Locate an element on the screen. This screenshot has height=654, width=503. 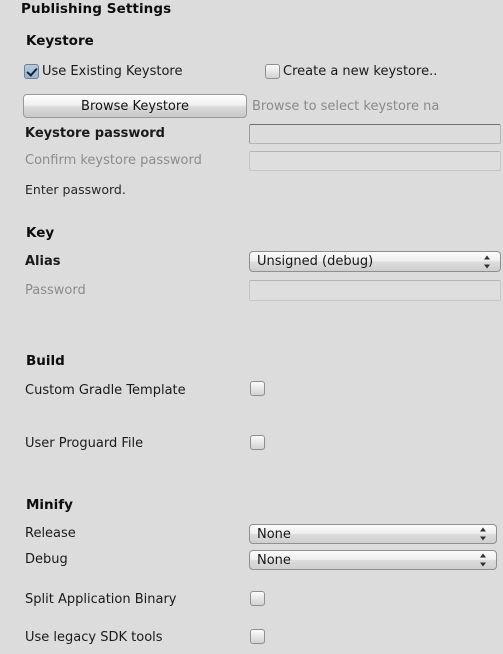
create-new-keystore-label: Create a new keystore.. is located at coordinates (360, 71).